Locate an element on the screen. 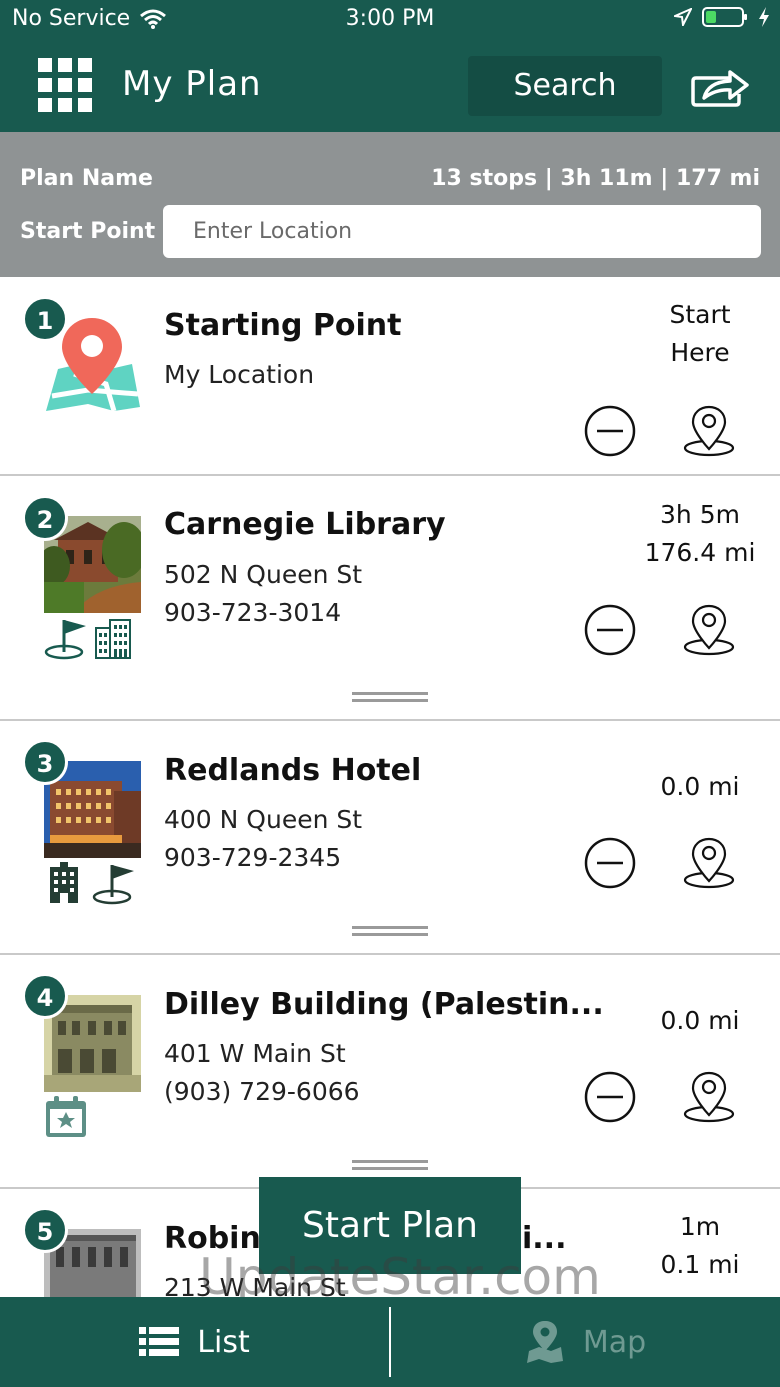 This screenshot has height=1387, width=780. stop-name: Carnegie Library is located at coordinates (305, 524).